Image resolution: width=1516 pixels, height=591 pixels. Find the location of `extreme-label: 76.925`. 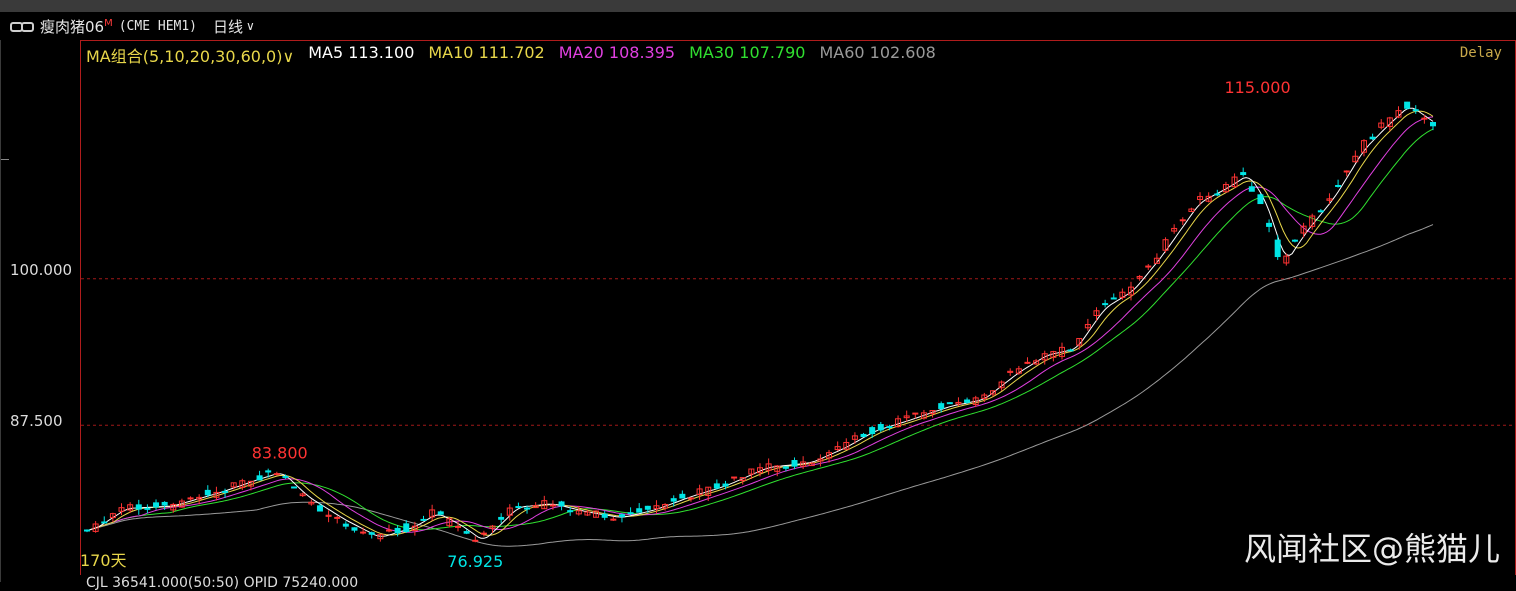

extreme-label: 76.925 is located at coordinates (475, 561).